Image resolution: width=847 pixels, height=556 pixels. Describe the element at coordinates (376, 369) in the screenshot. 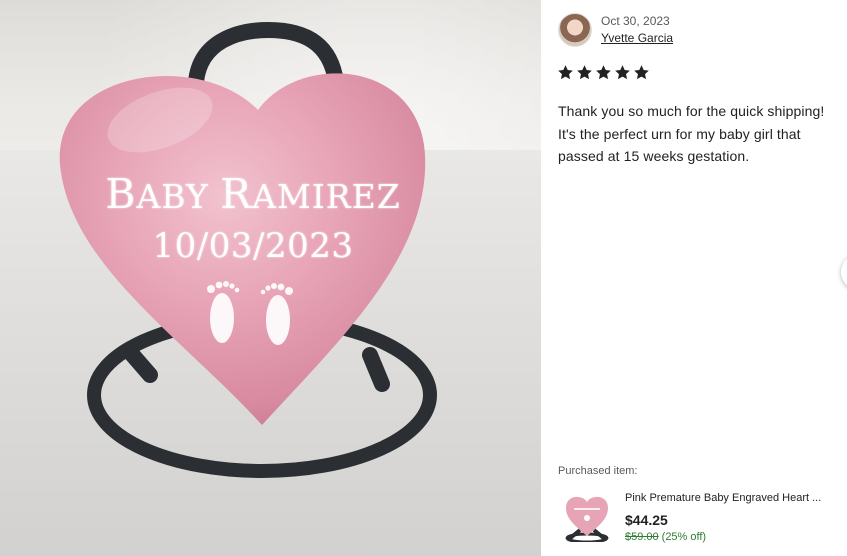

I see `stand-leg` at that location.